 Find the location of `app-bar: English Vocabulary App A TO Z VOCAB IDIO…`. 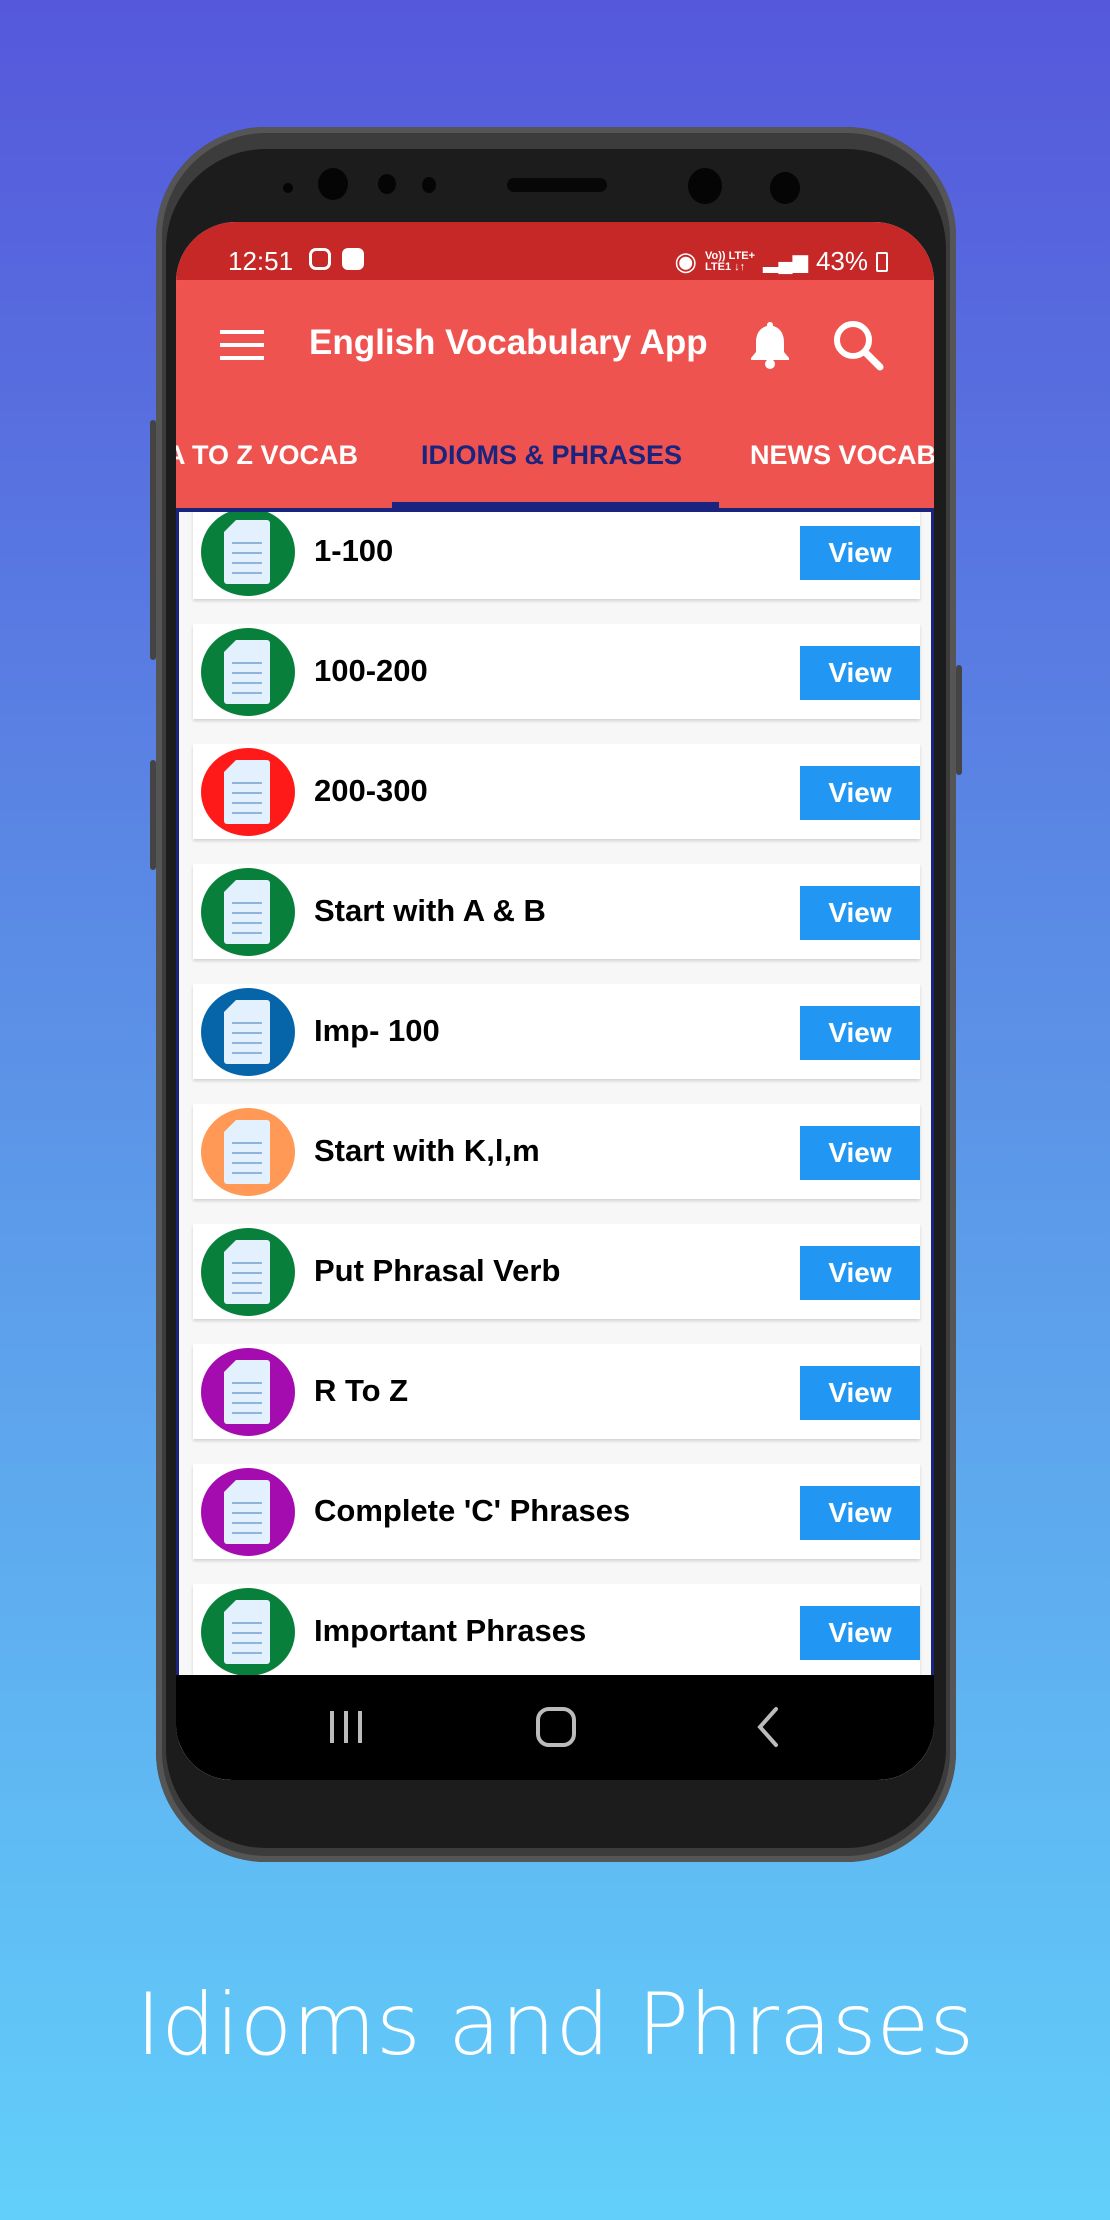

app-bar: English Vocabulary App A TO Z VOCAB IDIO… is located at coordinates (555, 395).